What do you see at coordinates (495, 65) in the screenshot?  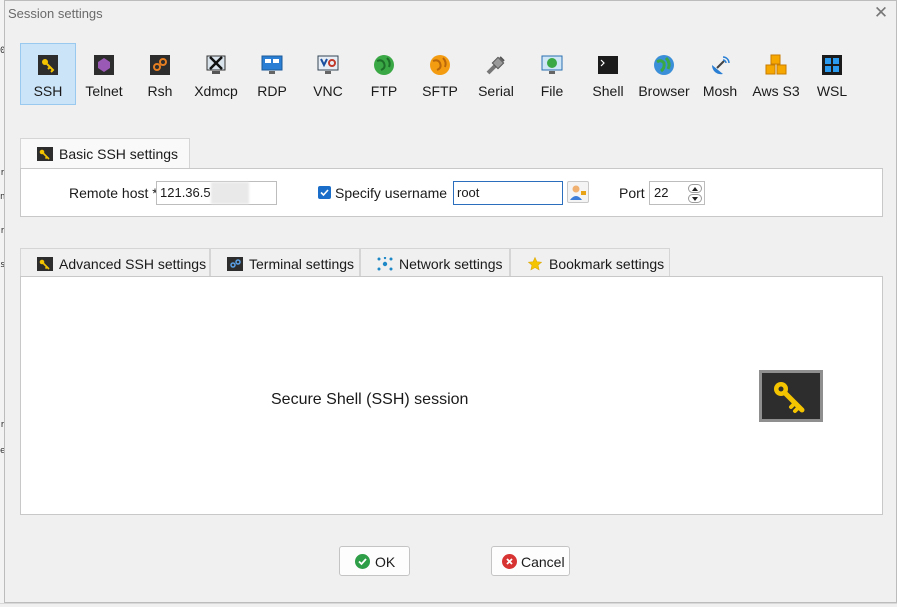 I see `serial-plug-icon` at bounding box center [495, 65].